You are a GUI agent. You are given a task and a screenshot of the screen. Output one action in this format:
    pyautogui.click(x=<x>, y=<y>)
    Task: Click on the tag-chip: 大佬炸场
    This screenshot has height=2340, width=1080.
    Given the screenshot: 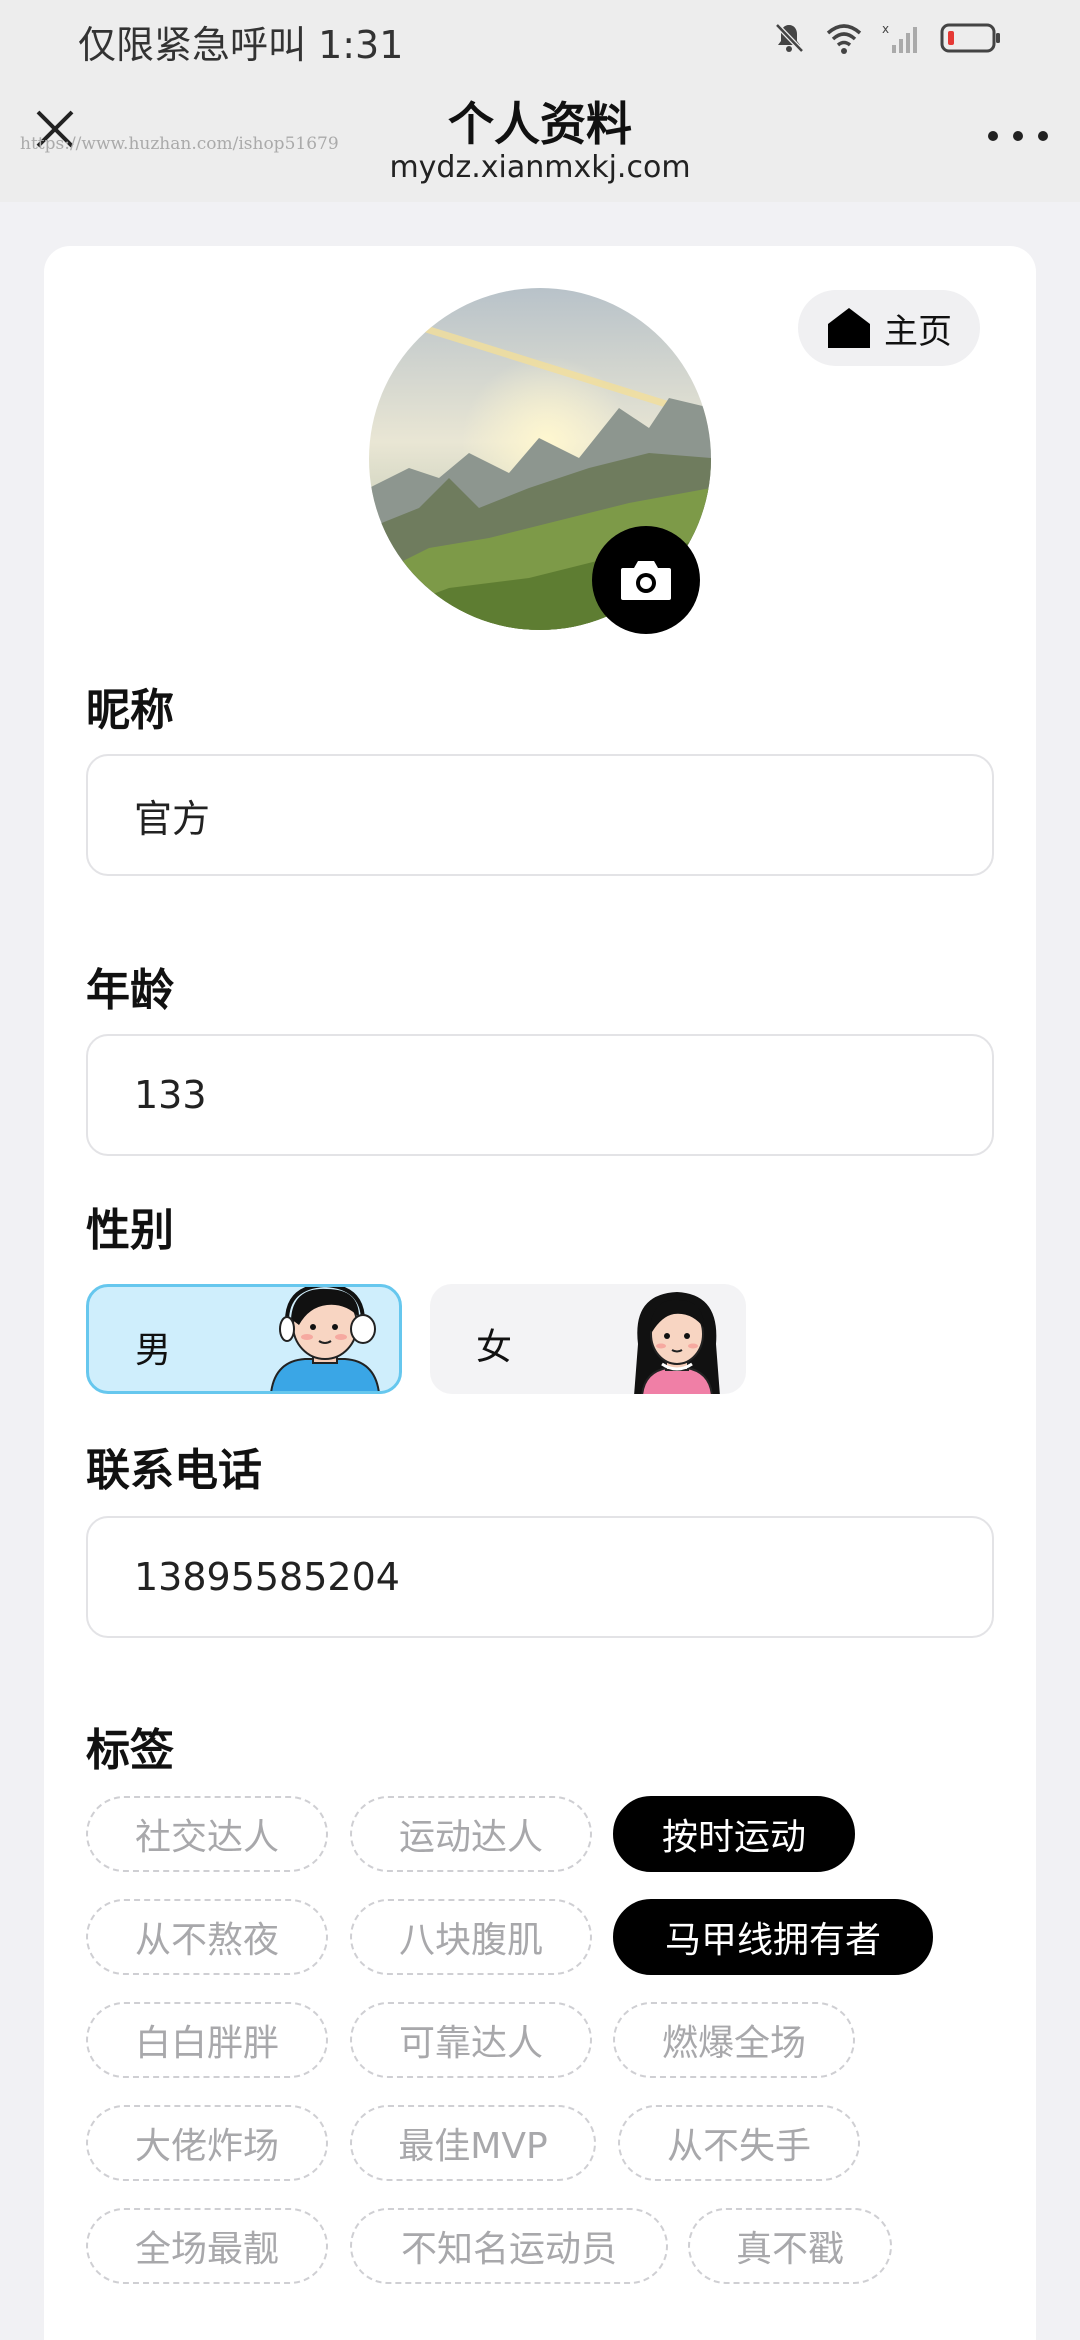 What is the action you would take?
    pyautogui.click(x=207, y=2143)
    